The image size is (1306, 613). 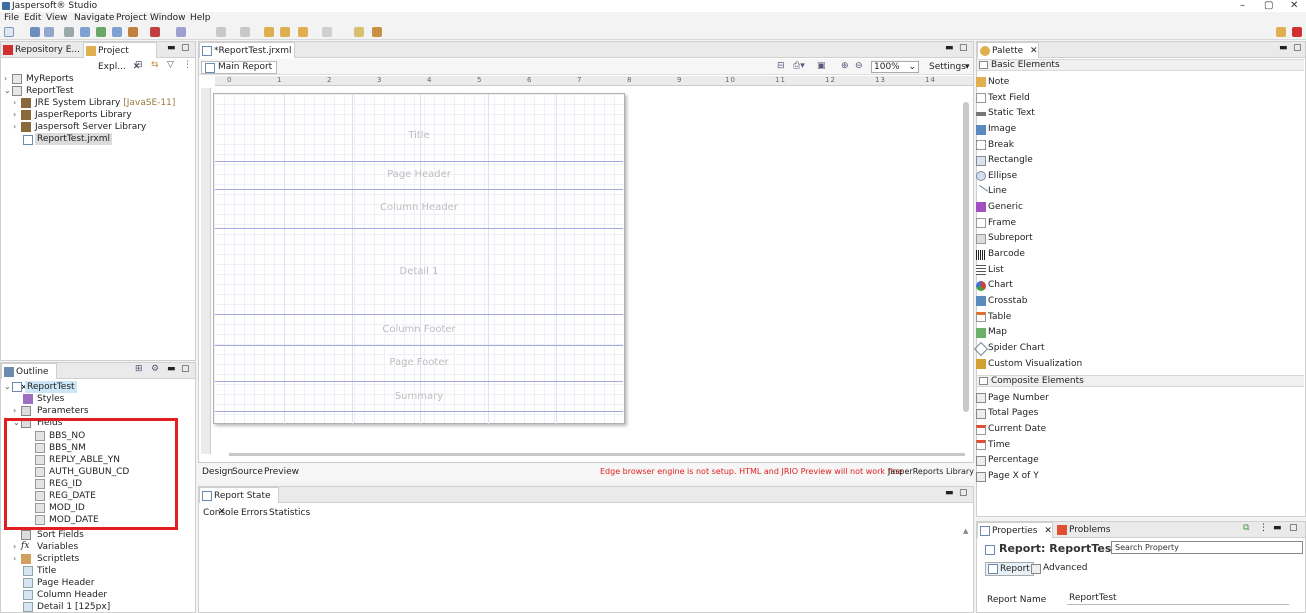 I want to click on close-window-button: ✕, so click(x=1294, y=6).